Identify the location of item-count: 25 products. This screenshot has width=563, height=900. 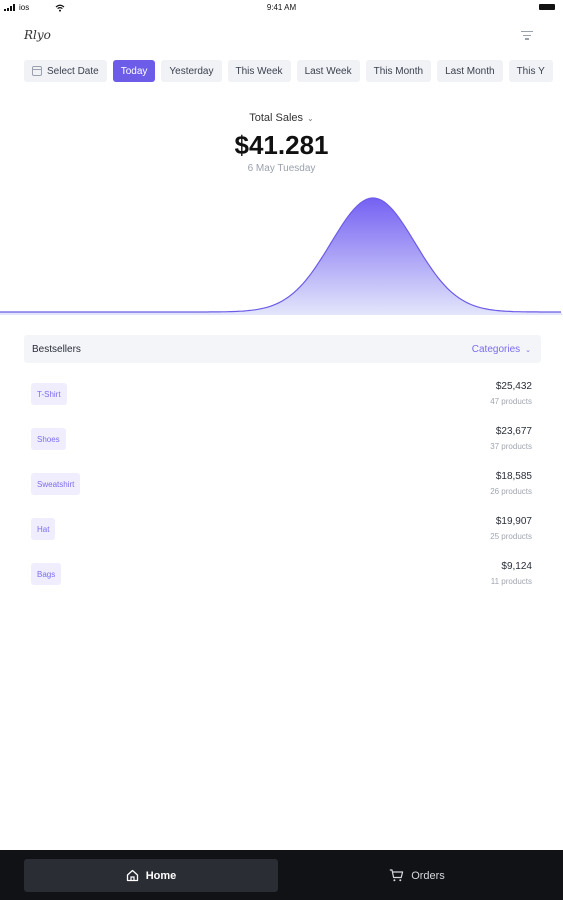
(511, 536).